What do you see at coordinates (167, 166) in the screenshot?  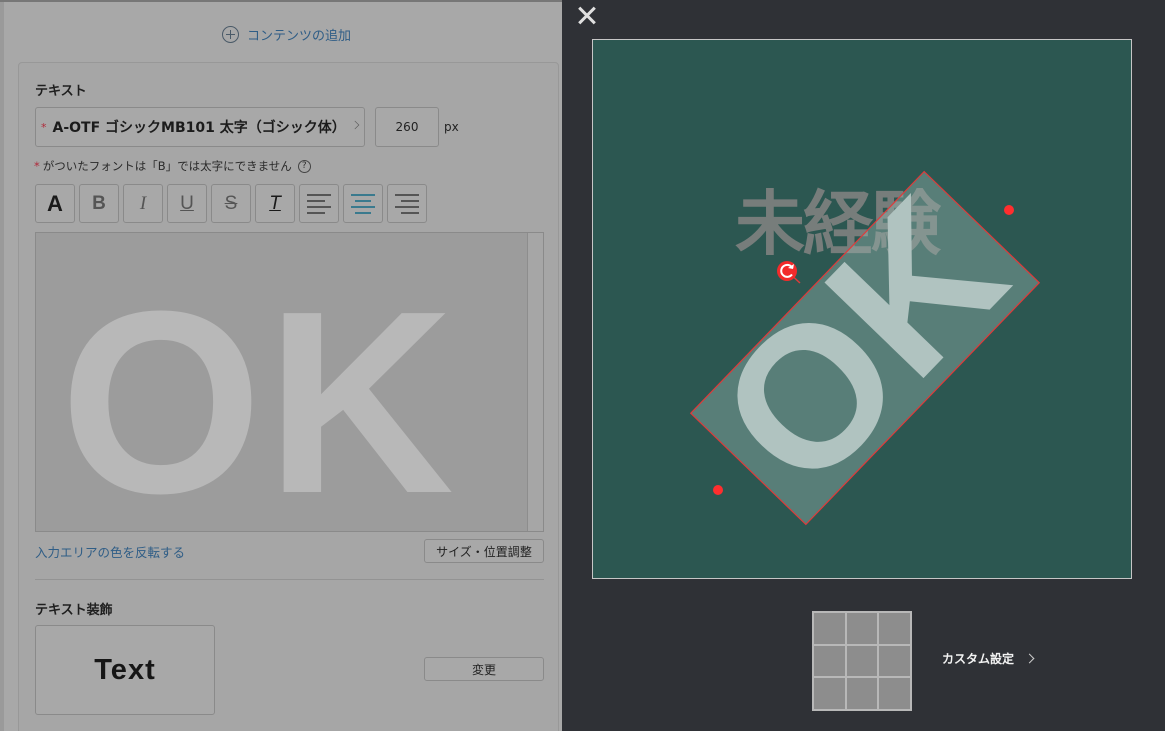 I see `note-text: がついたフォントは「B」では太字にできません` at bounding box center [167, 166].